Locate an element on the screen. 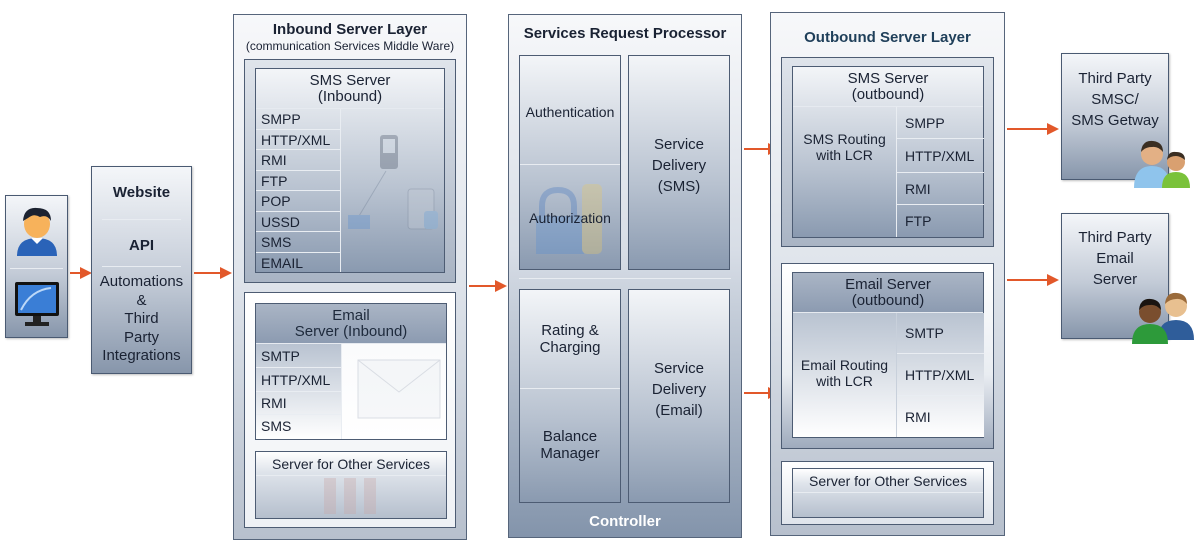  service-delivery-email-label: Service Delivery (Email) is located at coordinates (679, 389).